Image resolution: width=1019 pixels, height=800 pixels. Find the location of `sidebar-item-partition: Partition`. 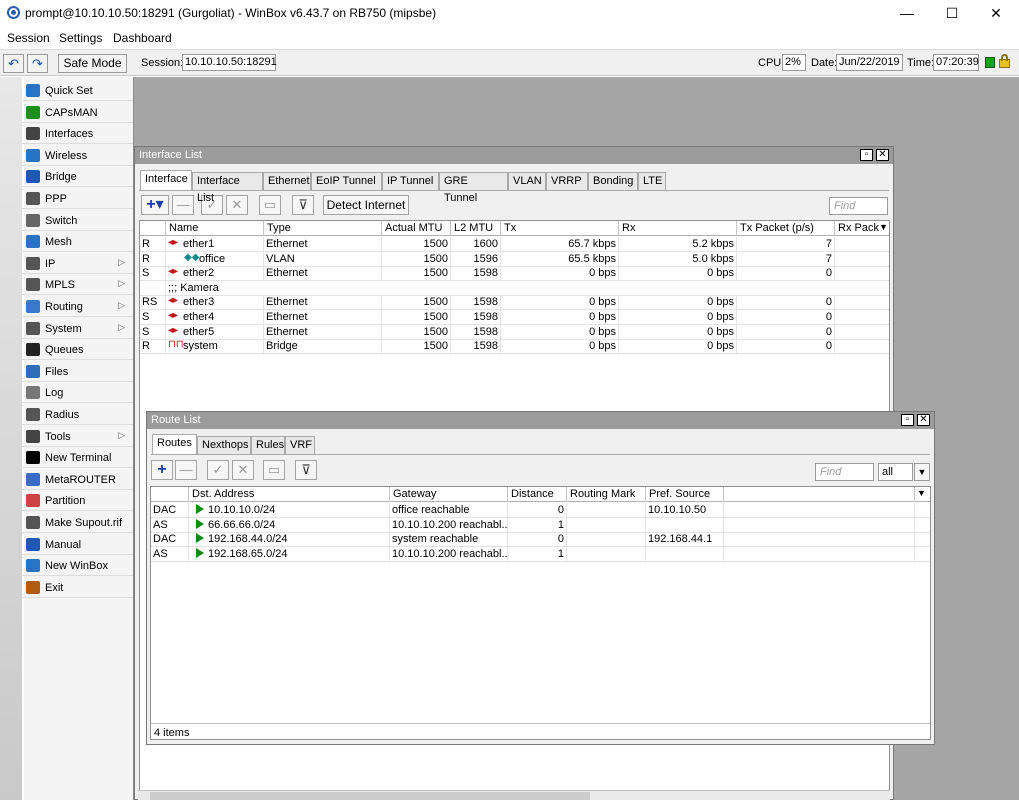

sidebar-item-partition: Partition is located at coordinates (77, 501).